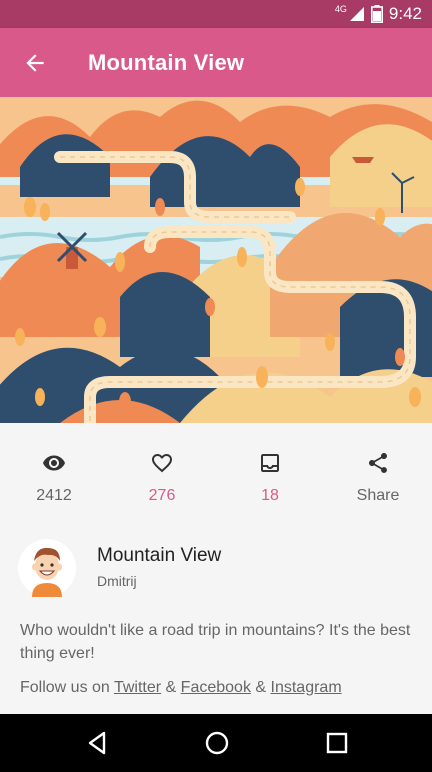  I want to click on arrow-left-icon, so click(35, 63).